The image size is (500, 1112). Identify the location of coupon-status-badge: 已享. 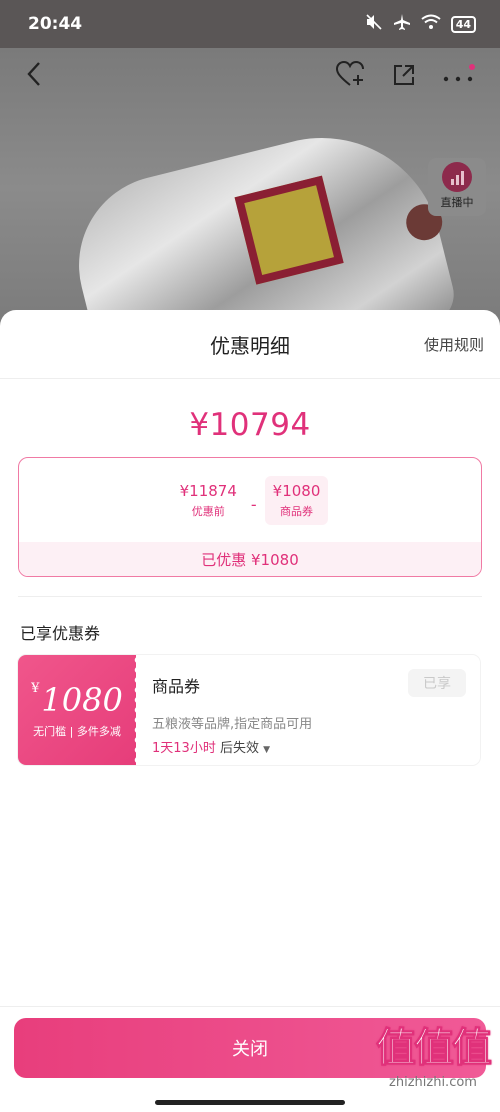
(437, 683).